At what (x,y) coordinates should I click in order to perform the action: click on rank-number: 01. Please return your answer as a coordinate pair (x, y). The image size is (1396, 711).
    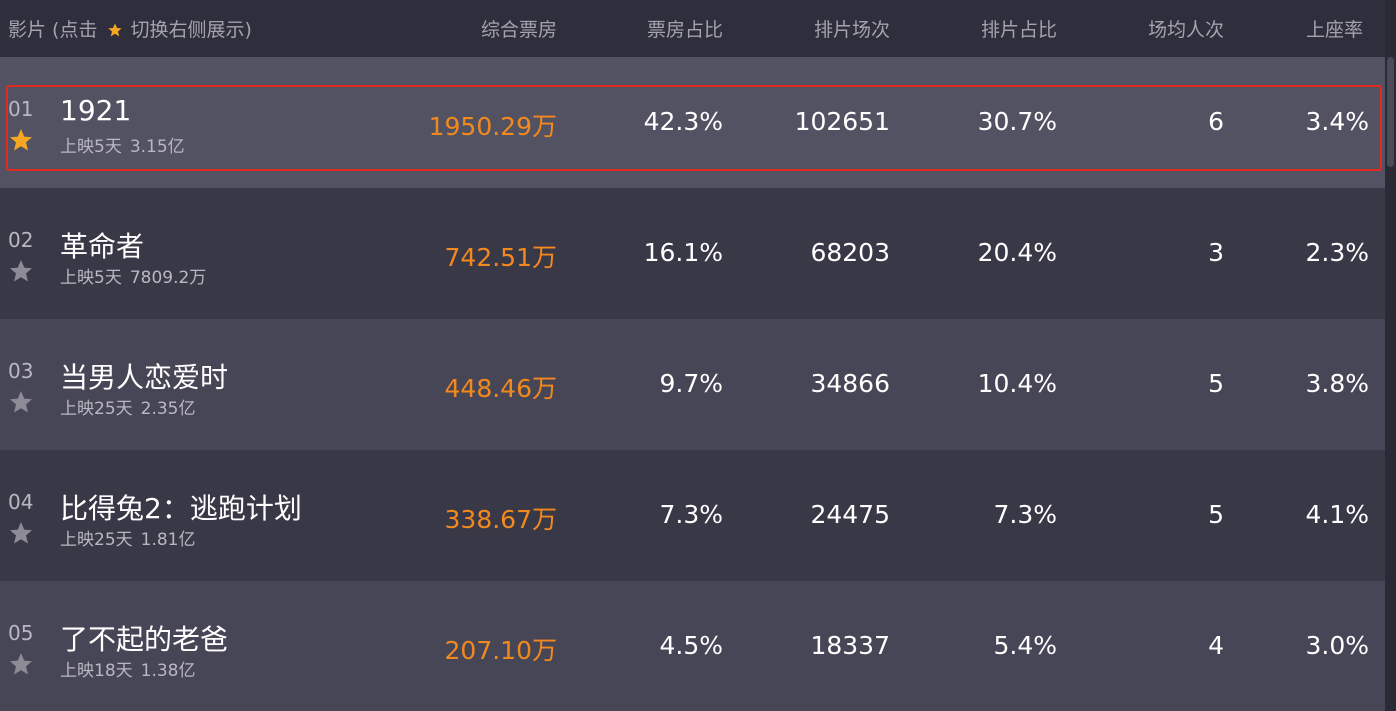
    Looking at the image, I should click on (21, 109).